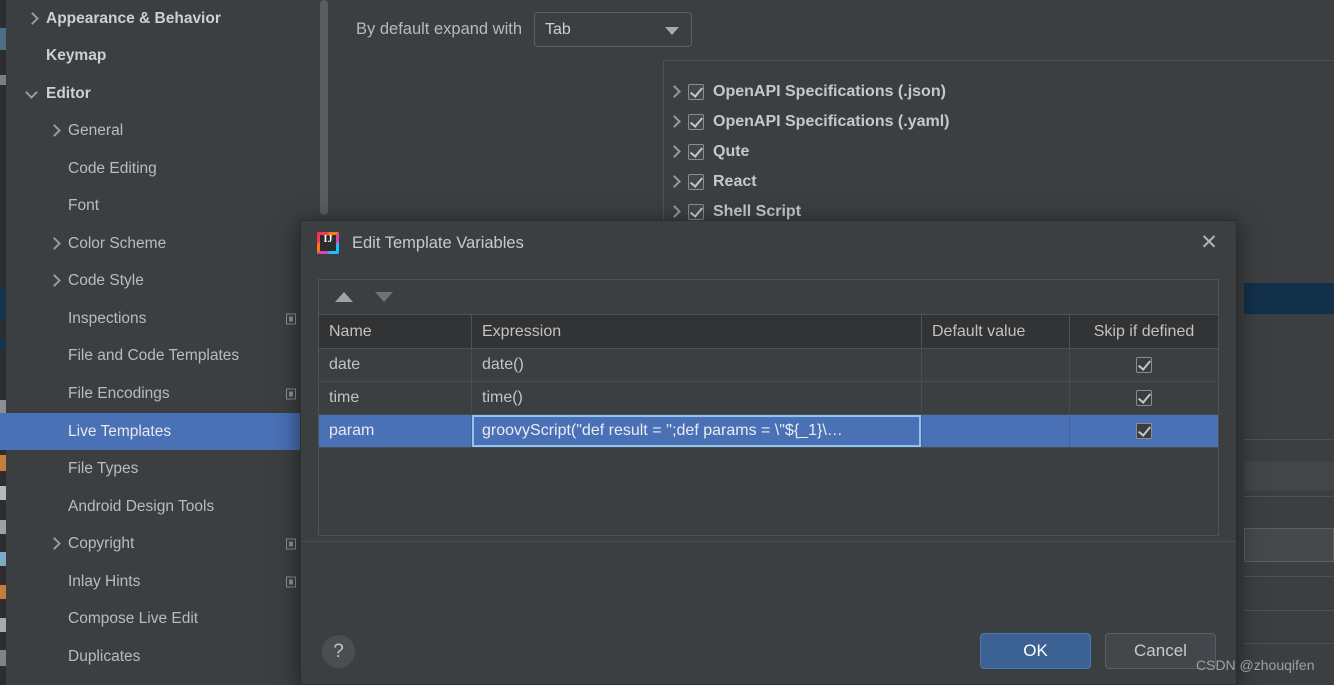 Image resolution: width=1334 pixels, height=685 pixels. I want to click on expand-with-label: By default expand with, so click(439, 29).